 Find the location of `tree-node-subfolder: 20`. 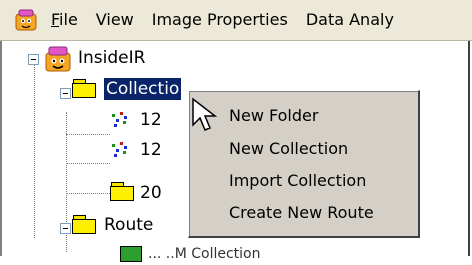

tree-node-subfolder: 20 is located at coordinates (151, 193).